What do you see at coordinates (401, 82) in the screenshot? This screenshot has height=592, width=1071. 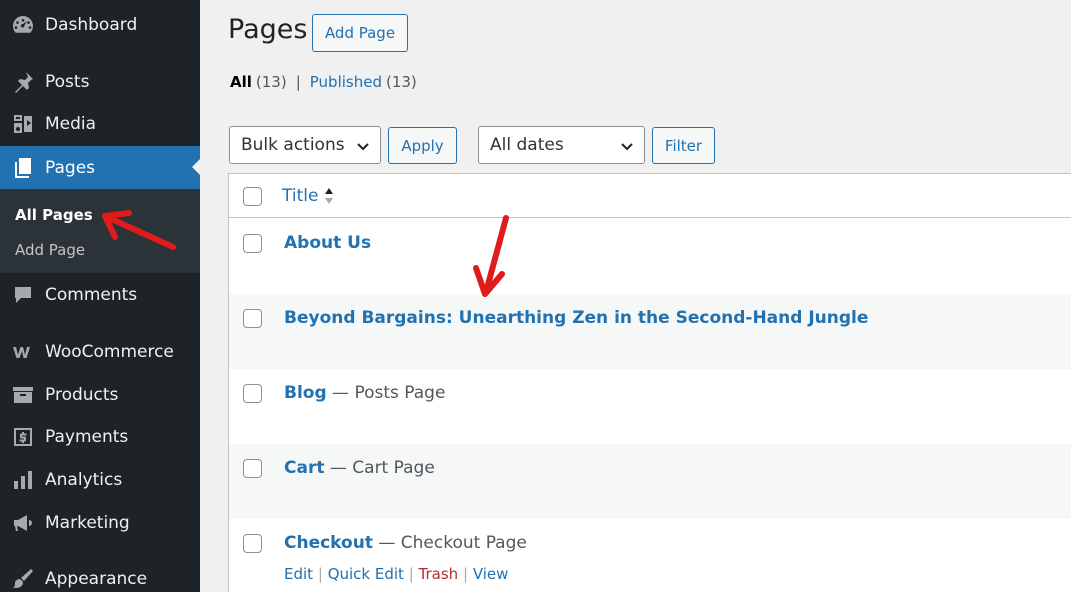 I see `view-published-count: (13)` at bounding box center [401, 82].